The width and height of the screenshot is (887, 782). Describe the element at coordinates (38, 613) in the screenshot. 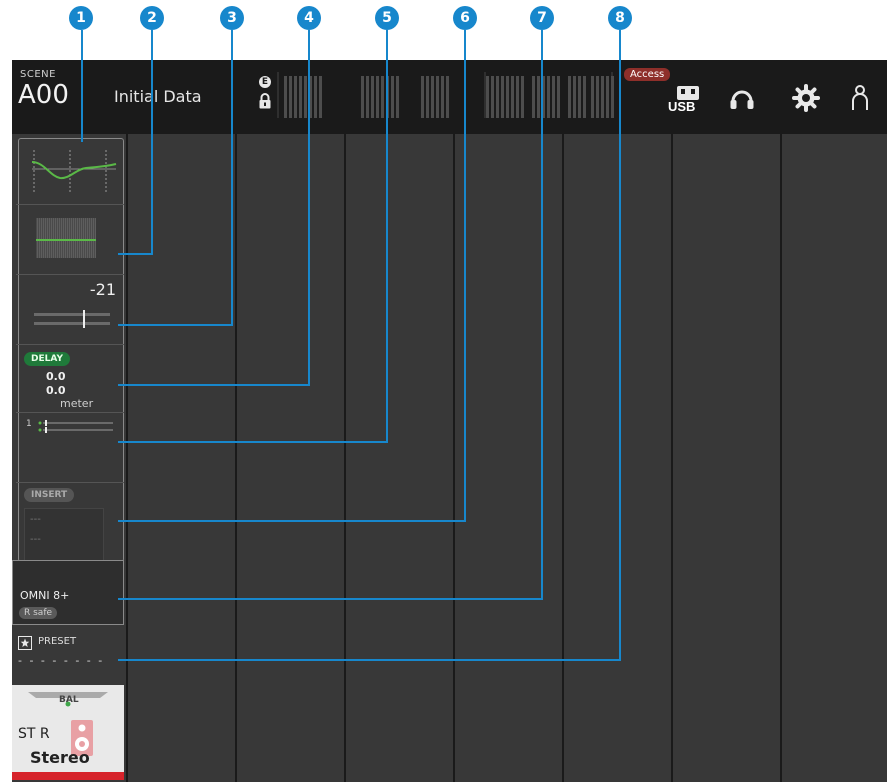

I see `recall-safe-badge: R safe` at that location.